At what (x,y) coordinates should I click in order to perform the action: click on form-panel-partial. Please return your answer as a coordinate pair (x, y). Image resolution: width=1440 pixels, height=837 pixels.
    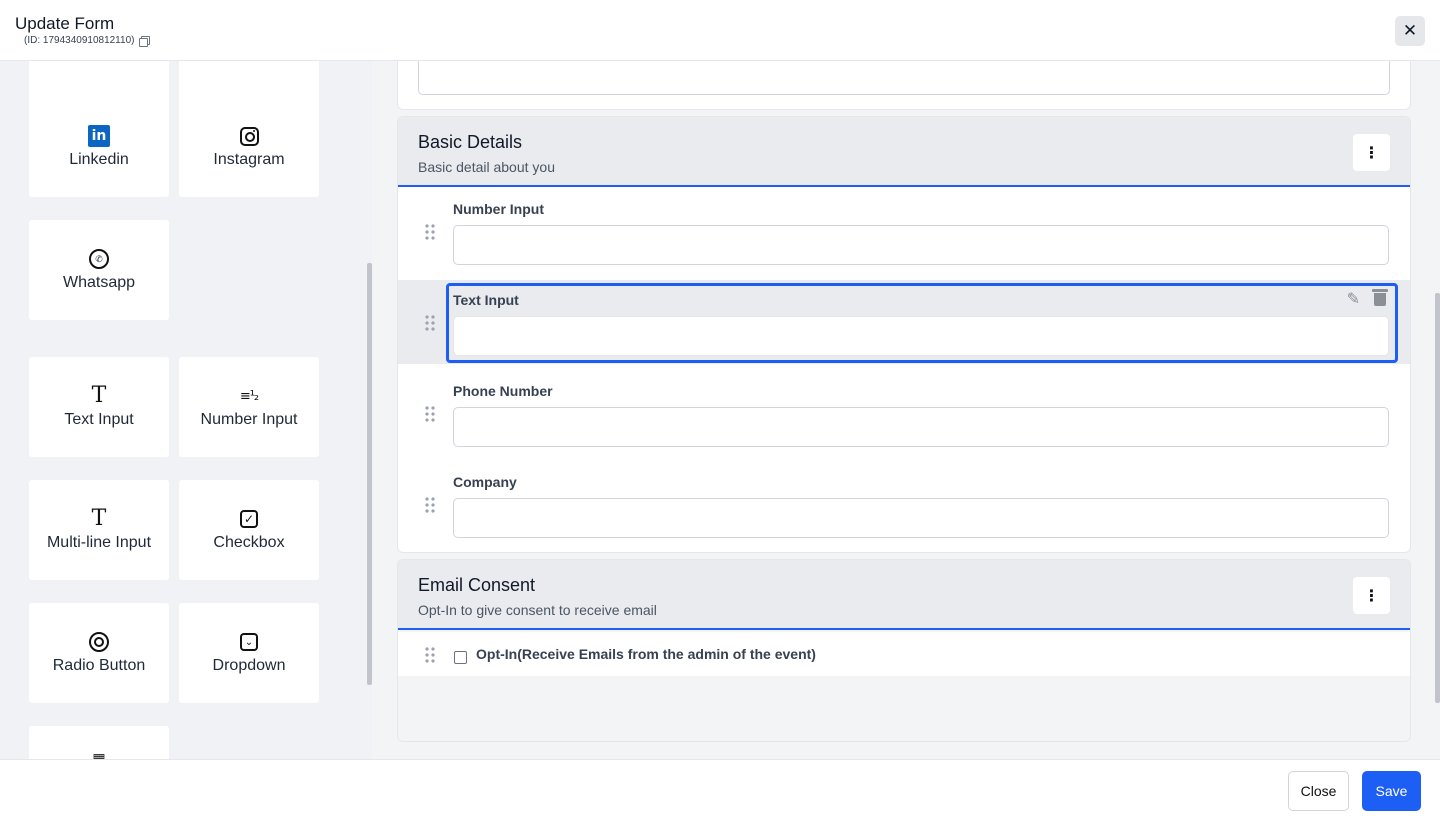
    Looking at the image, I should click on (904, 85).